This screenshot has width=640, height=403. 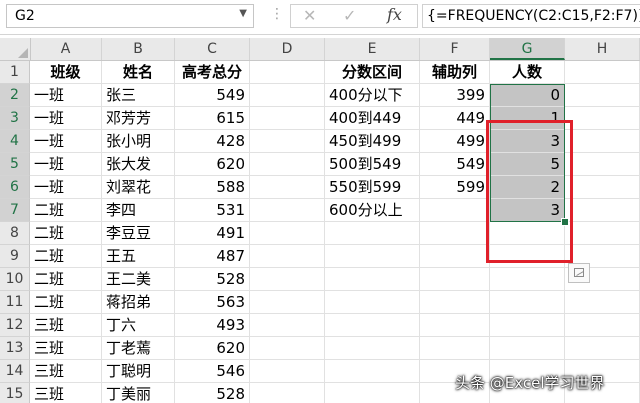 I want to click on header-interval: 分数区间, so click(x=372, y=72).